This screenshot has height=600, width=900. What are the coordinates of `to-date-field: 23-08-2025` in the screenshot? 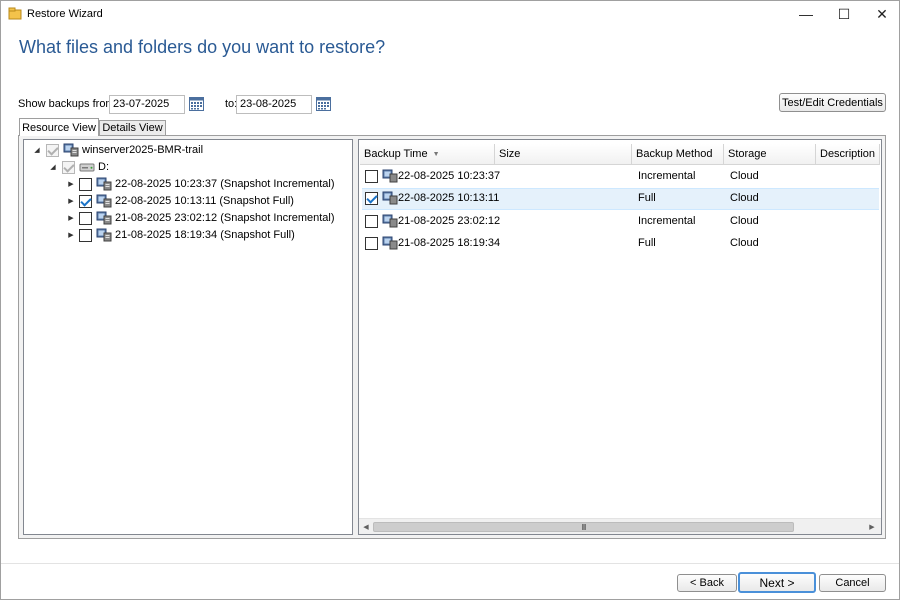 It's located at (274, 104).